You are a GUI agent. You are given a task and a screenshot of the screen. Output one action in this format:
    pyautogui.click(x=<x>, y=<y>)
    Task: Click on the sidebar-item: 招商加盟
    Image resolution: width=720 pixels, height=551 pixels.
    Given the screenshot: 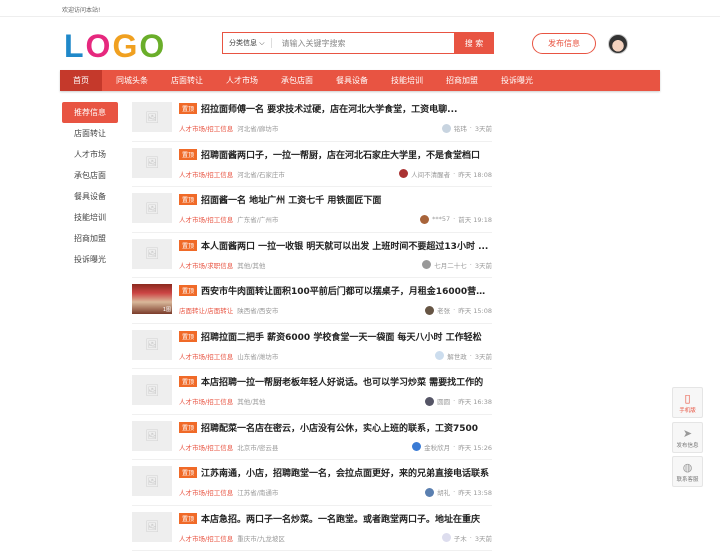 What is the action you would take?
    pyautogui.click(x=90, y=238)
    